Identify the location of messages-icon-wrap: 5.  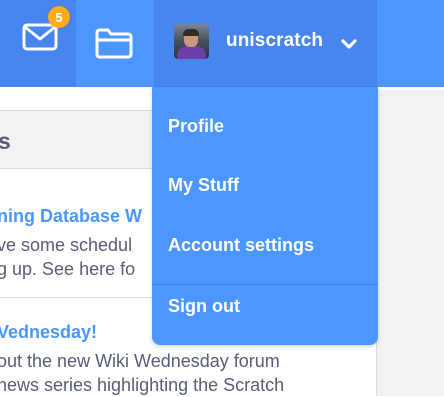
(46, 31).